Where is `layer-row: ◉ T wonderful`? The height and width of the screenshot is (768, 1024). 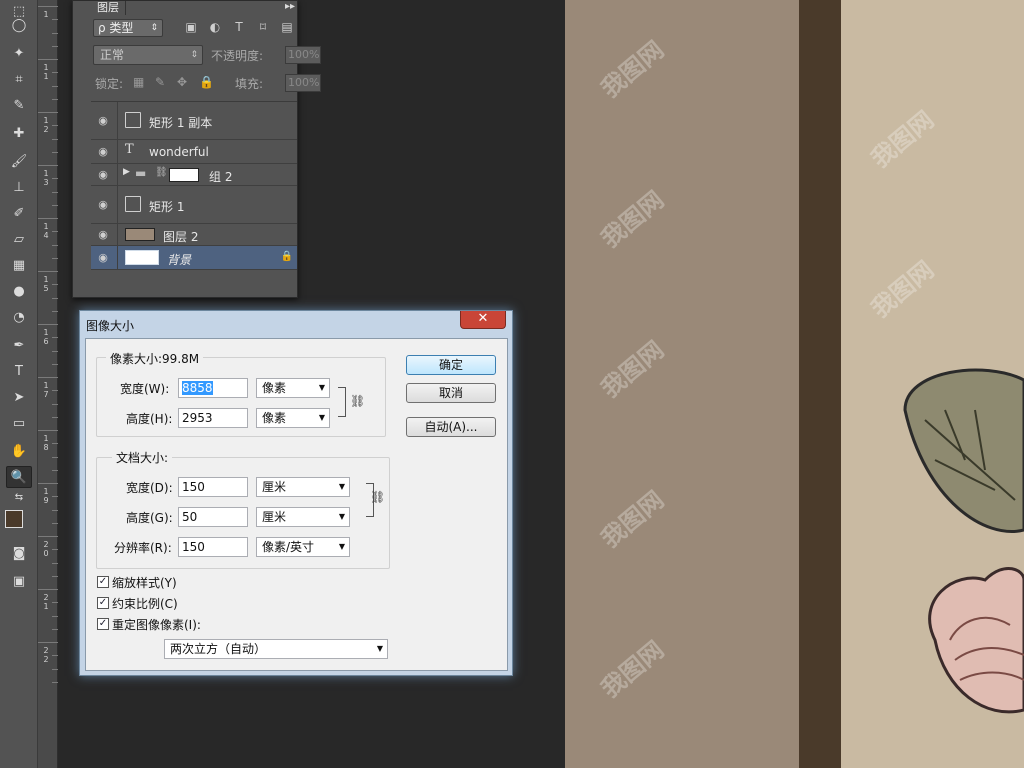 layer-row: ◉ T wonderful is located at coordinates (194, 152).